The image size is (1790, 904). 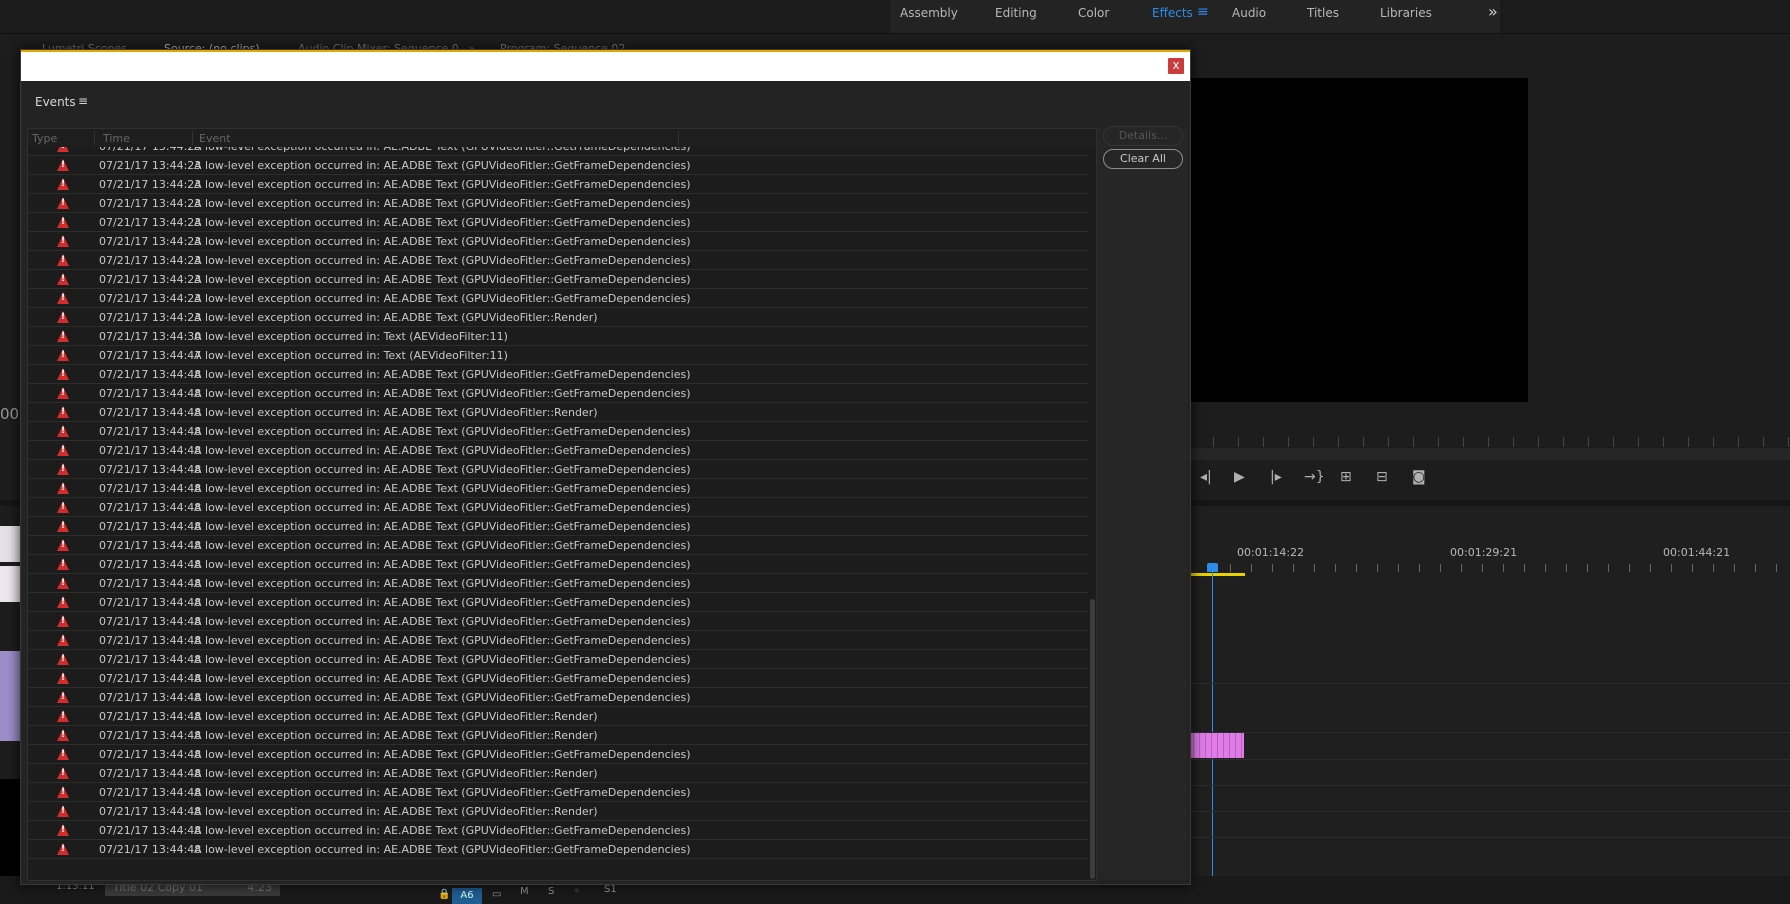 What do you see at coordinates (150, 298) in the screenshot?
I see `event-time: 07/21/17 13:44:23` at bounding box center [150, 298].